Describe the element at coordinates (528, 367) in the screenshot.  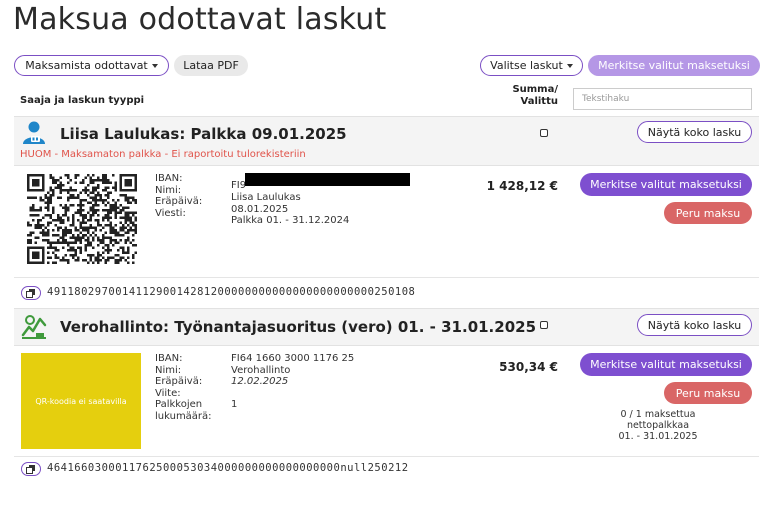
I see `invoice-amount: 530,34 €` at that location.